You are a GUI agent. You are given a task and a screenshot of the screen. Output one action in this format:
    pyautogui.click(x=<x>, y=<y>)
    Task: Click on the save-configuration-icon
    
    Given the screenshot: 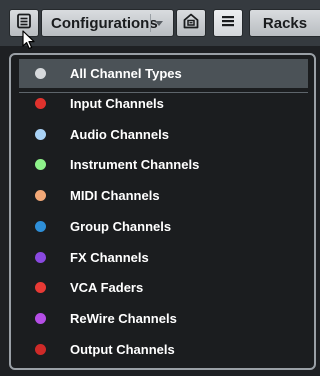 What is the action you would take?
    pyautogui.click(x=191, y=23)
    